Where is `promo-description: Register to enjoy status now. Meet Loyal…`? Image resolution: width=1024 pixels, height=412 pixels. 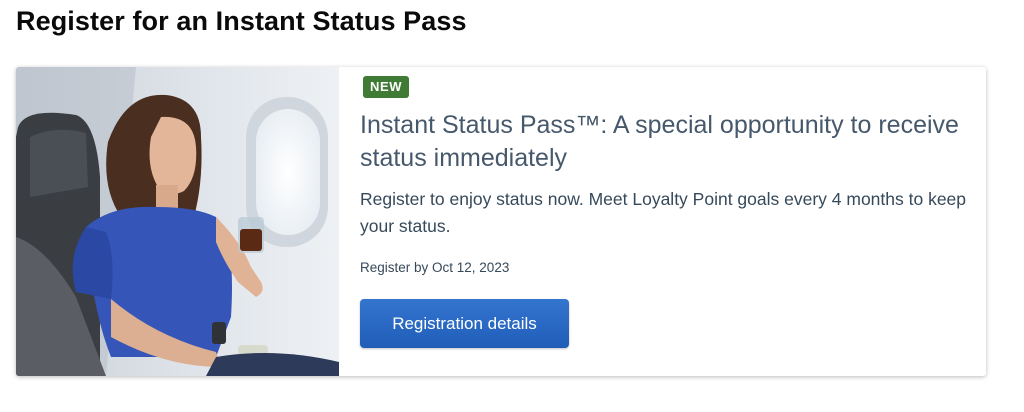 promo-description: Register to enjoy status now. Meet Loyal… is located at coordinates (663, 212).